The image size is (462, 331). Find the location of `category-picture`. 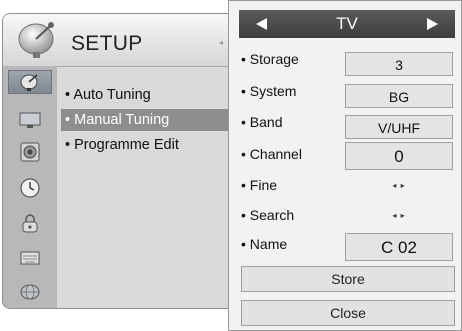

category-picture is located at coordinates (30, 120).